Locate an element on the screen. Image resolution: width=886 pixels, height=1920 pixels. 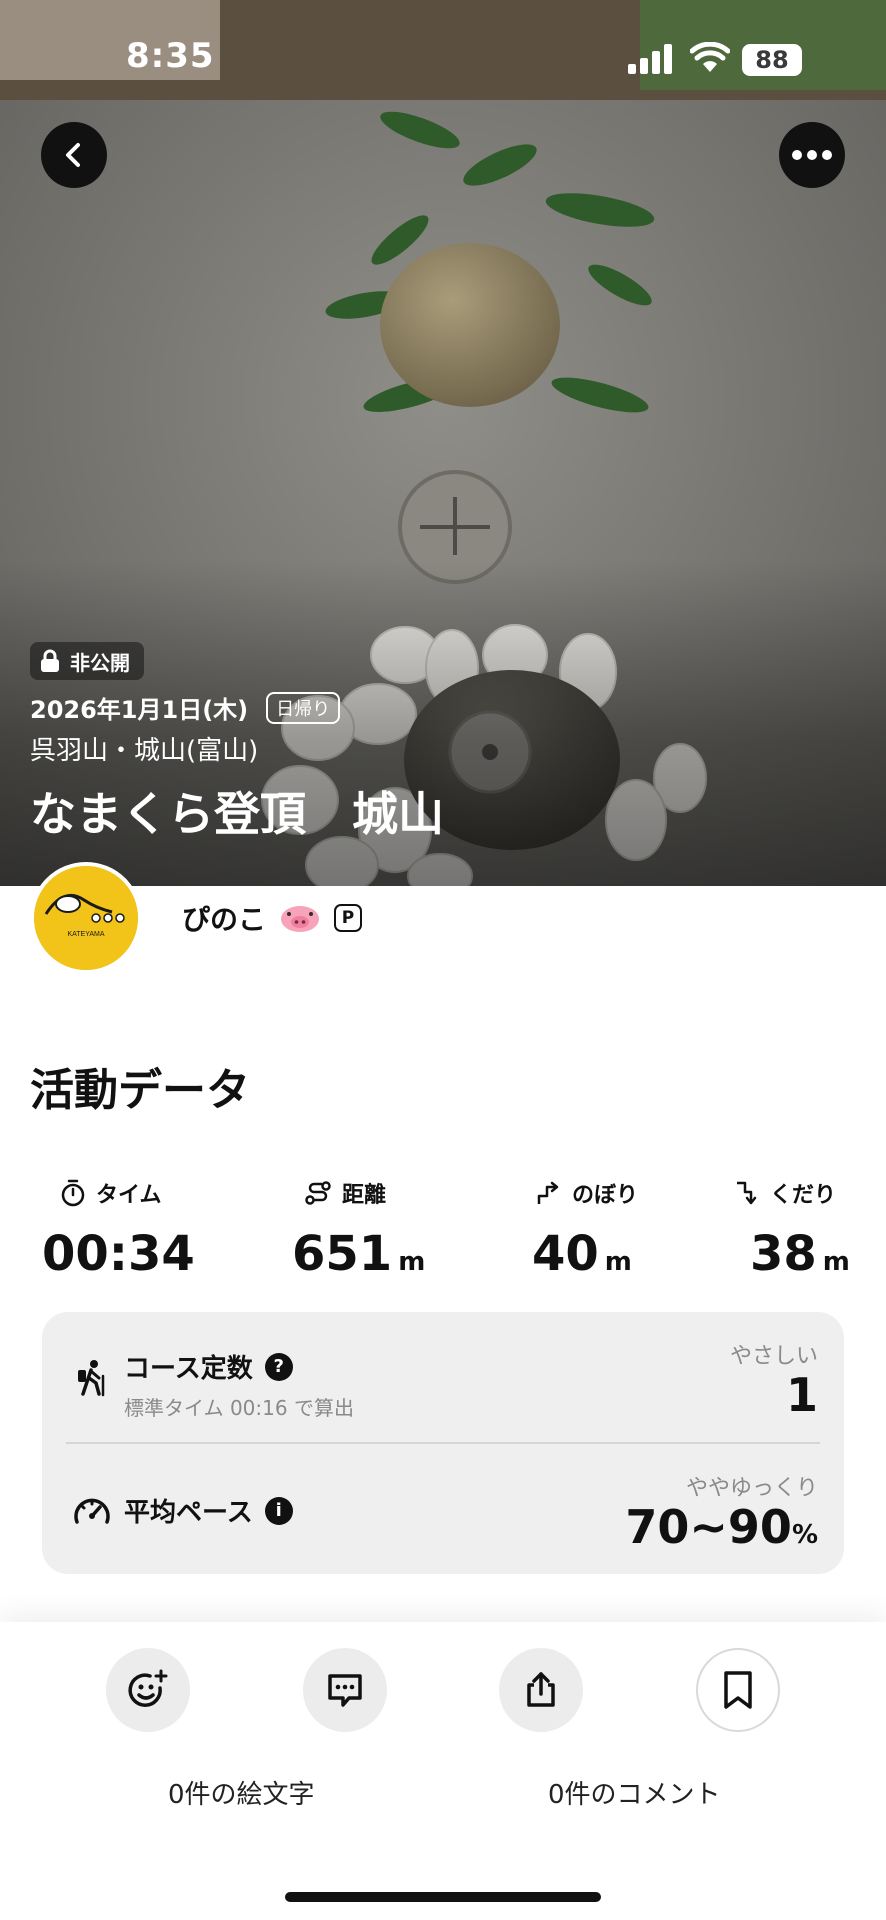
mountain-name: 呉羽山・城山(富山) is located at coordinates (144, 748).